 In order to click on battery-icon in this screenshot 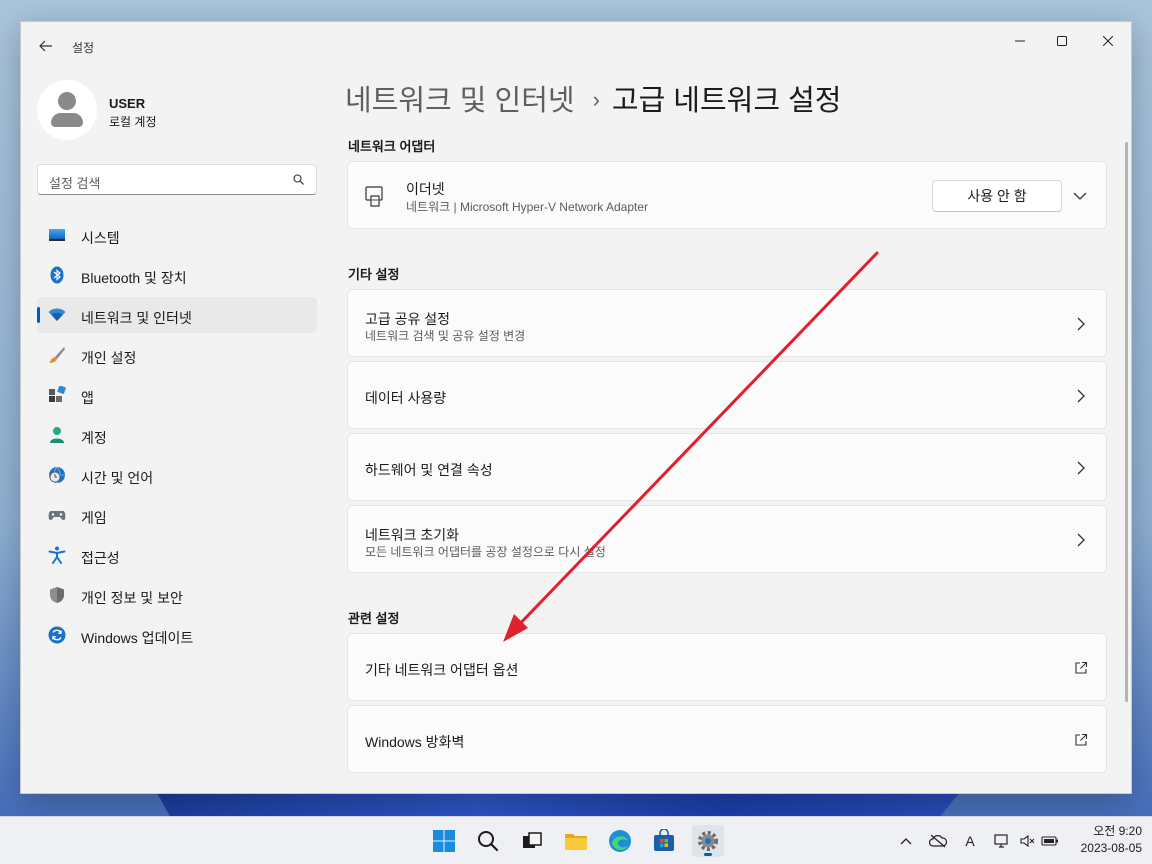, I will do `click(1049, 841)`.